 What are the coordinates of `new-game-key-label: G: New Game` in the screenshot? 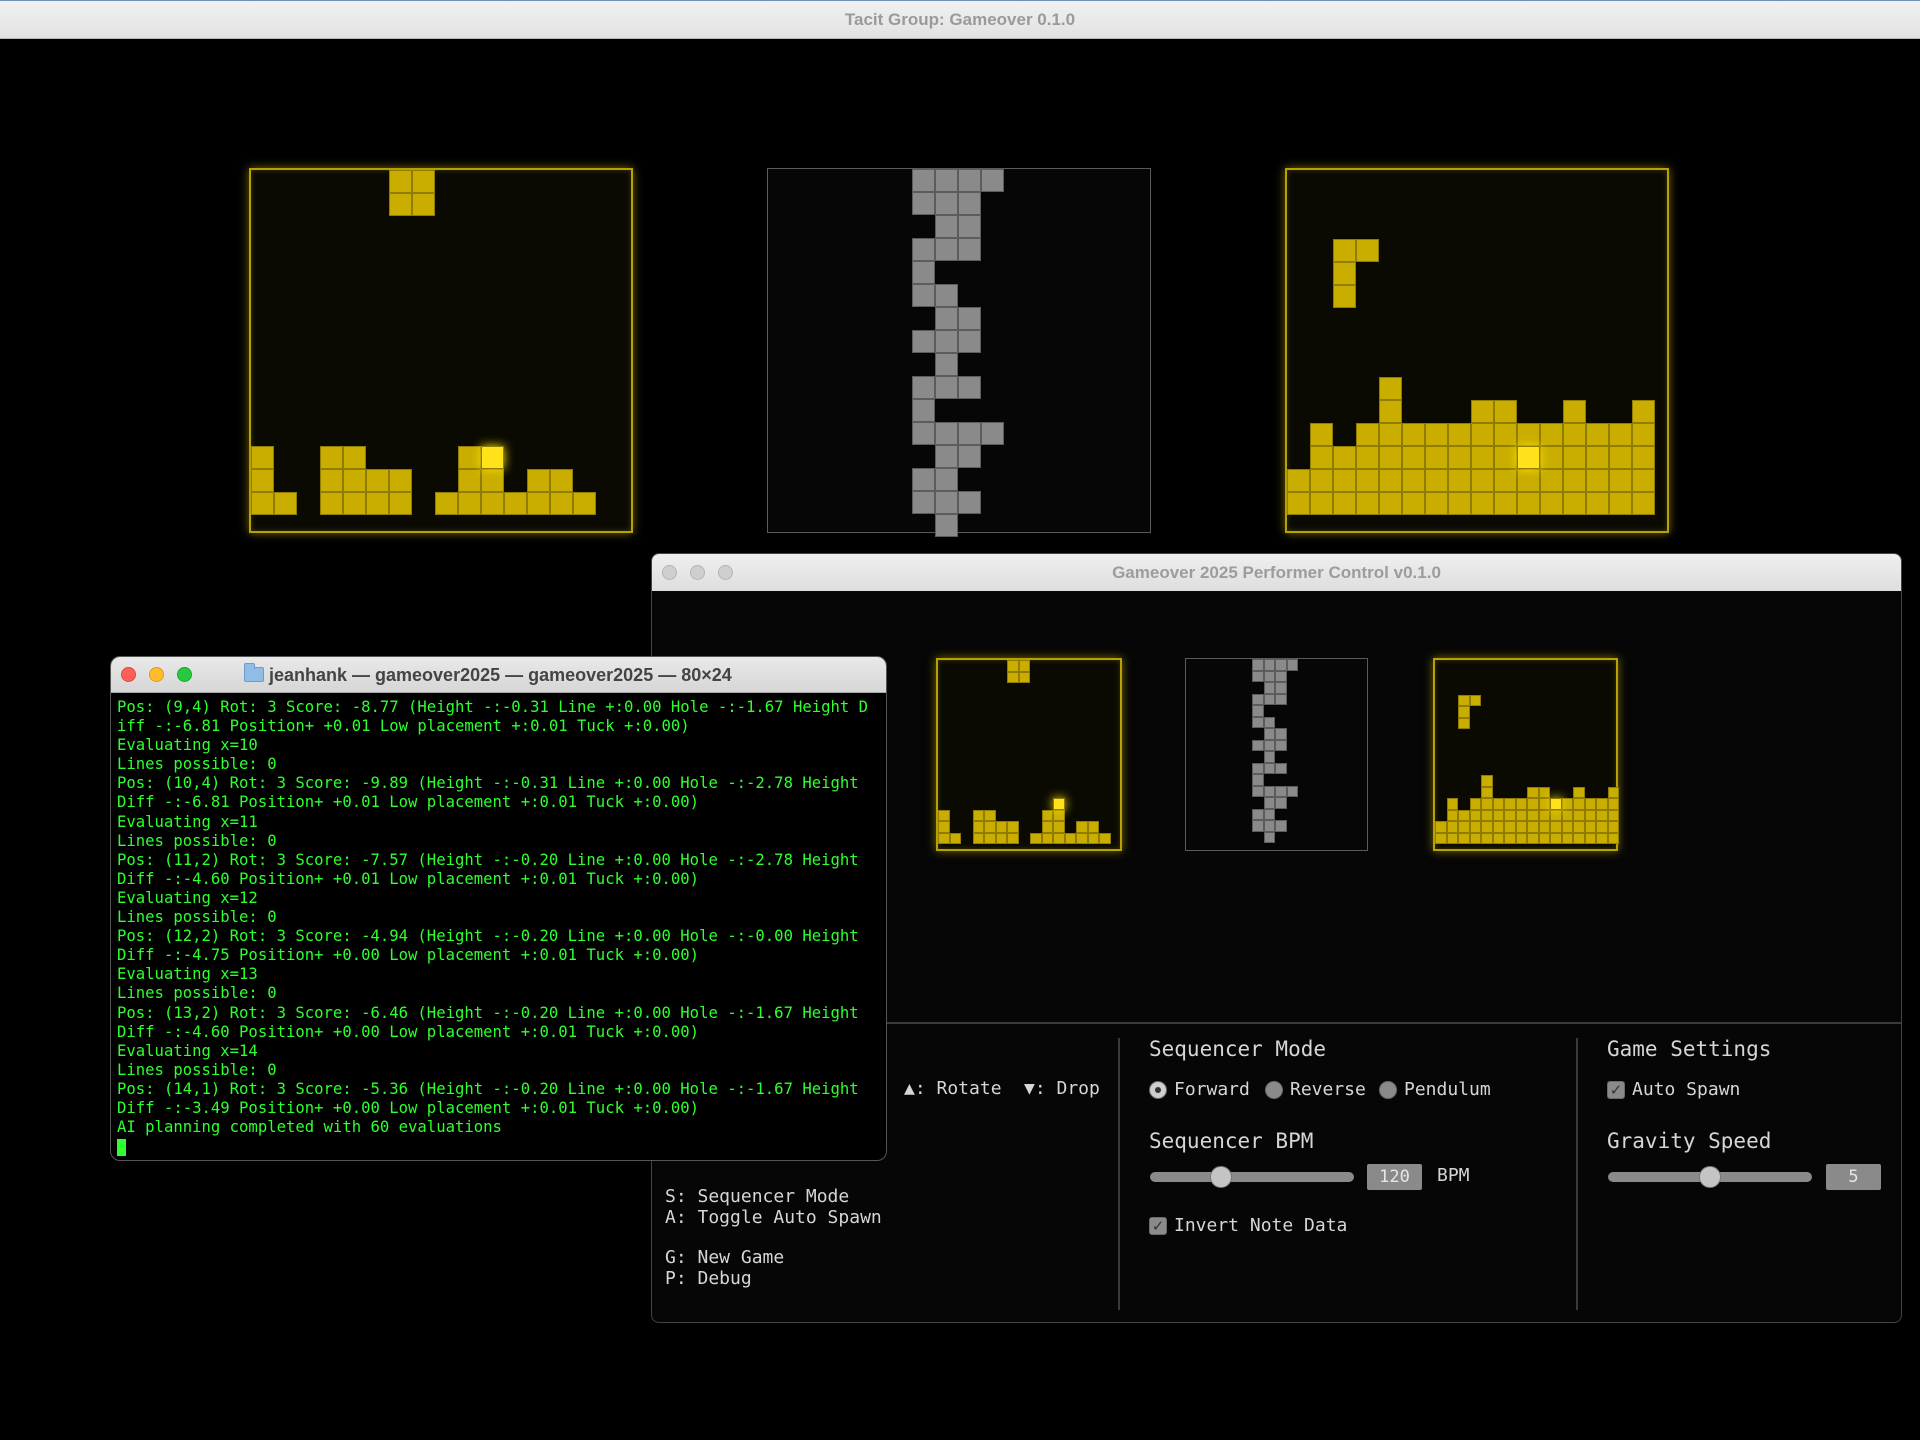 It's located at (725, 1257).